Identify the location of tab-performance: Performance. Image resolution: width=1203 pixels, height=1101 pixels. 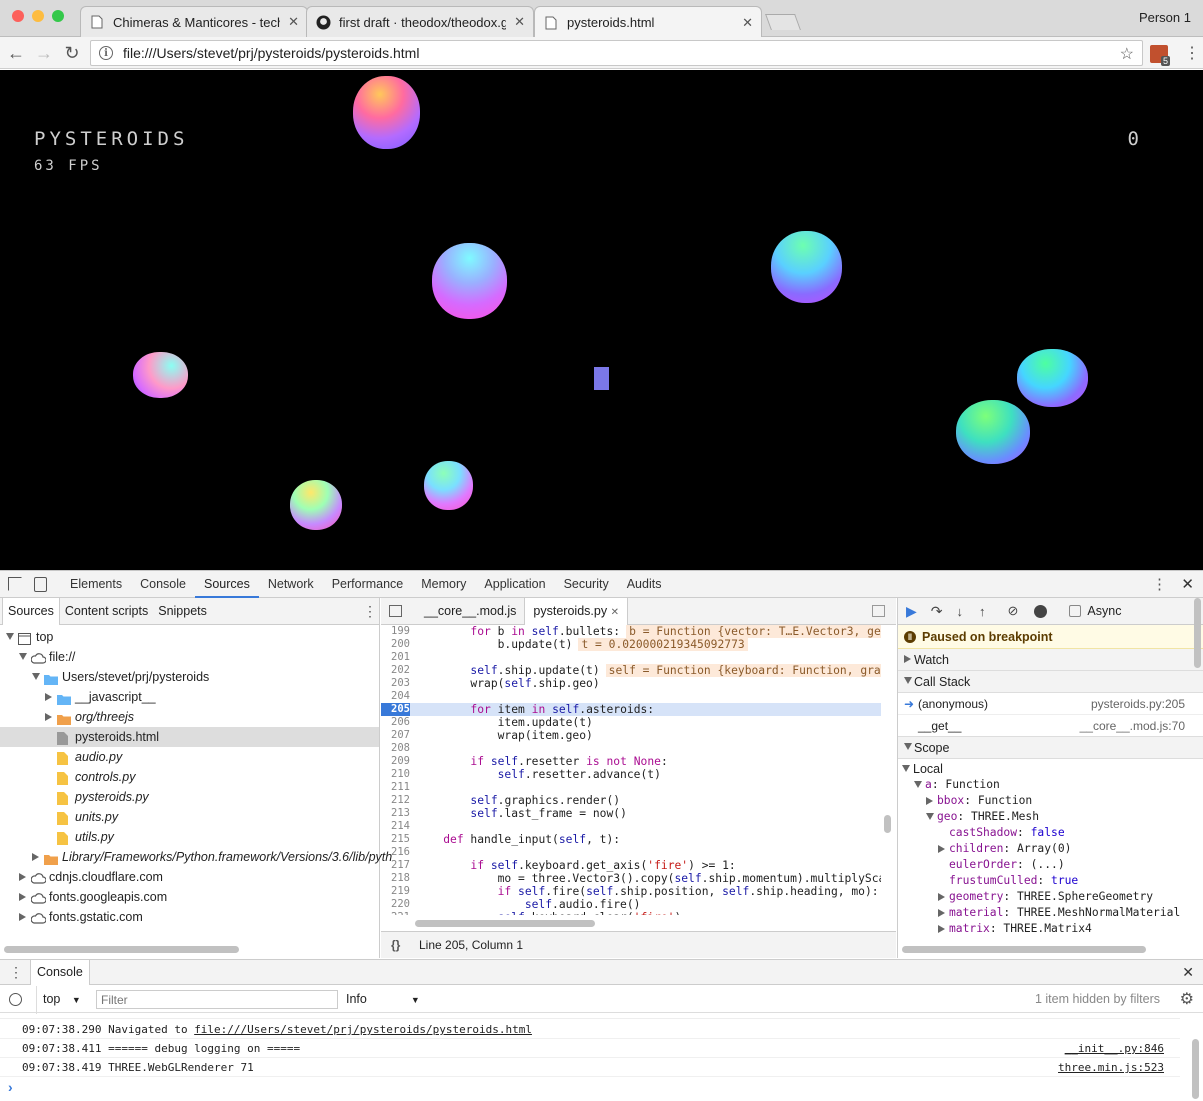
(368, 584).